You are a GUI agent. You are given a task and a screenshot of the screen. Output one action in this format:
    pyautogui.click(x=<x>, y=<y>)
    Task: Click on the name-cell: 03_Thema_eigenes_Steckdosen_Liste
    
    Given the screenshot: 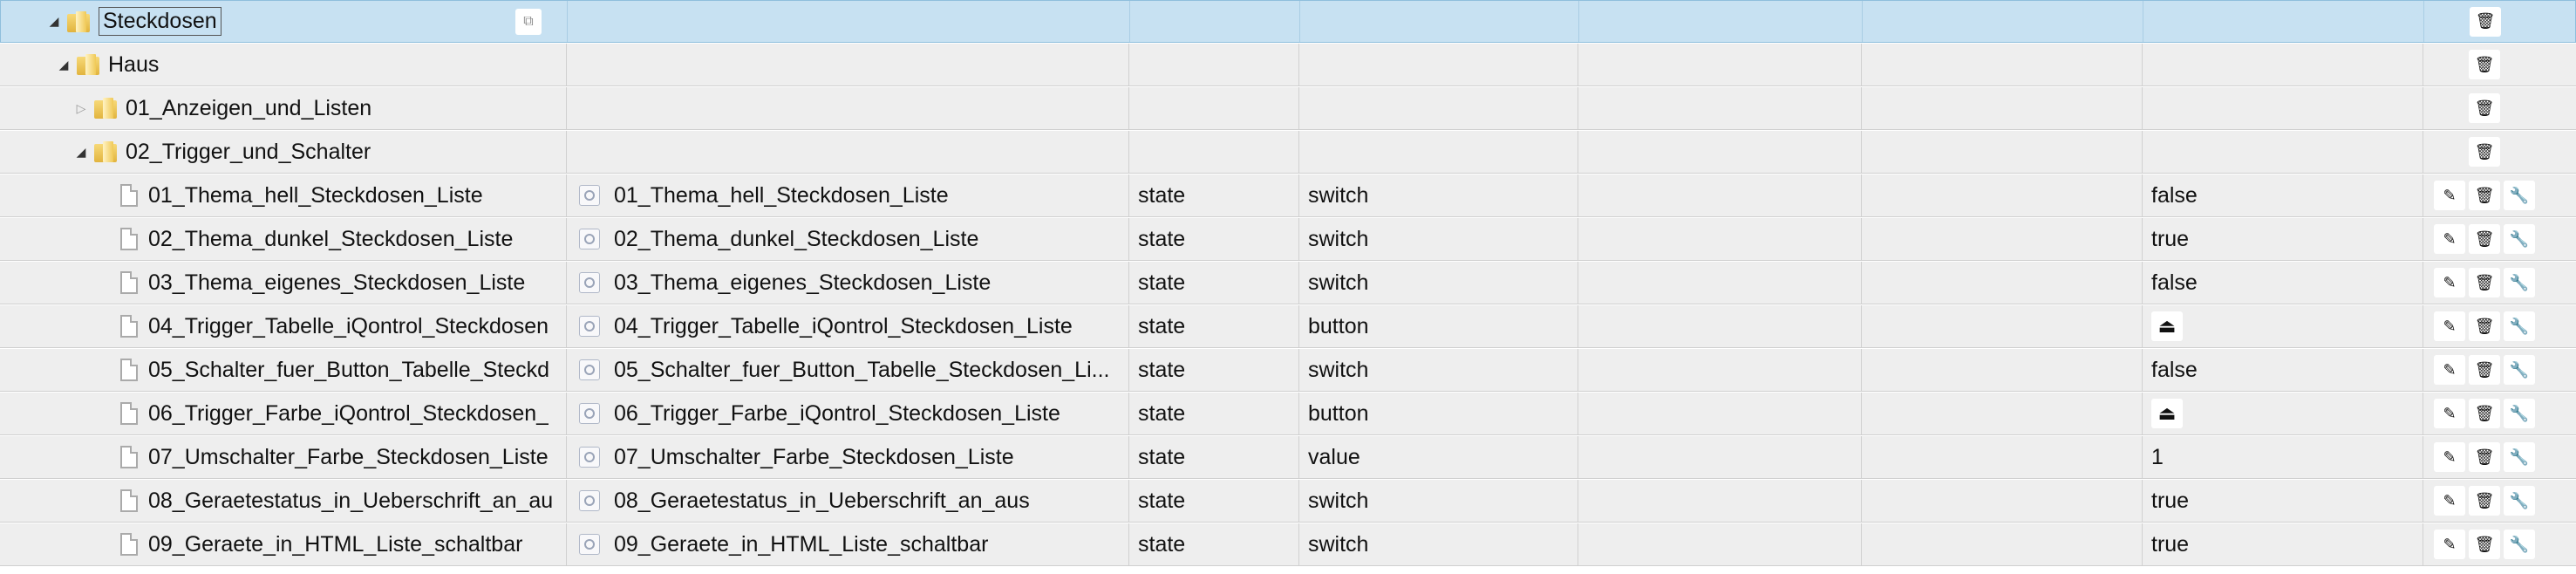 What is the action you would take?
    pyautogui.click(x=283, y=283)
    